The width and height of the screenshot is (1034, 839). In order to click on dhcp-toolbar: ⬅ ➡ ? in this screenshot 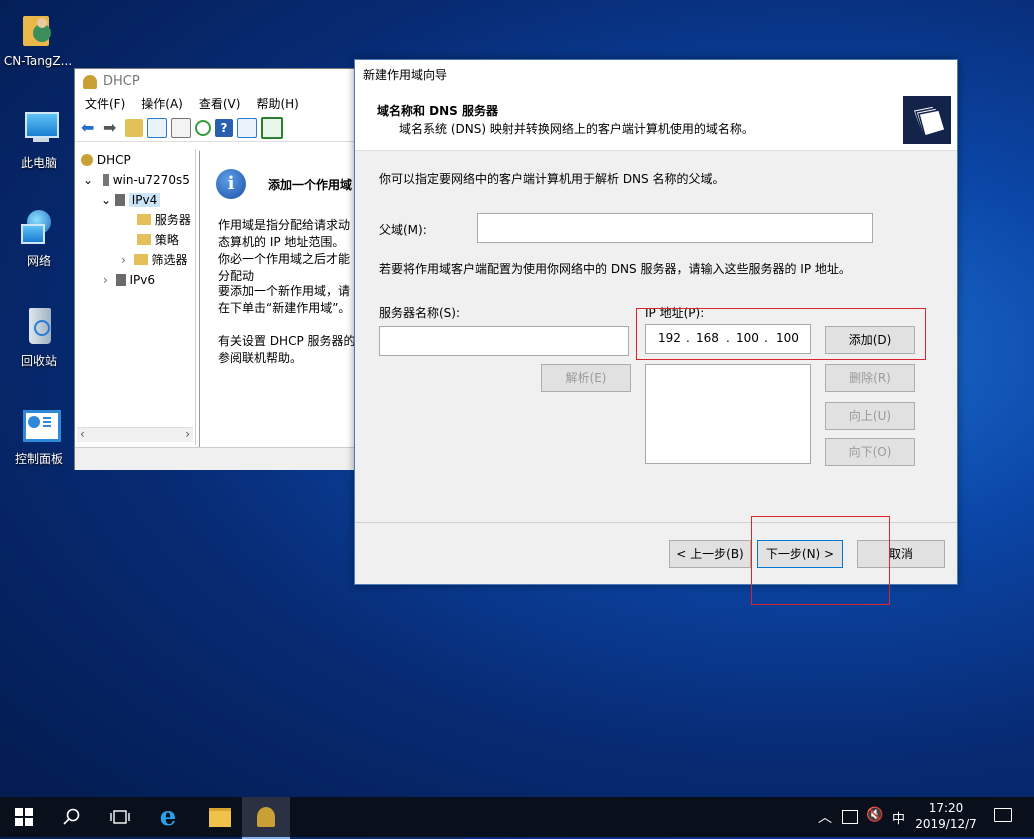, I will do `click(220, 128)`.